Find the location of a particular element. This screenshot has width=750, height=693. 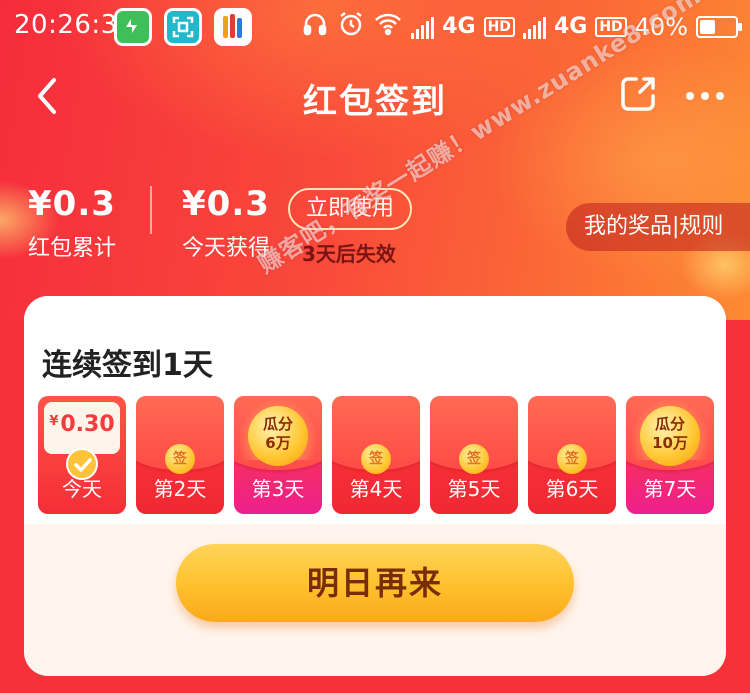

battery-icon is located at coordinates (719, 26).